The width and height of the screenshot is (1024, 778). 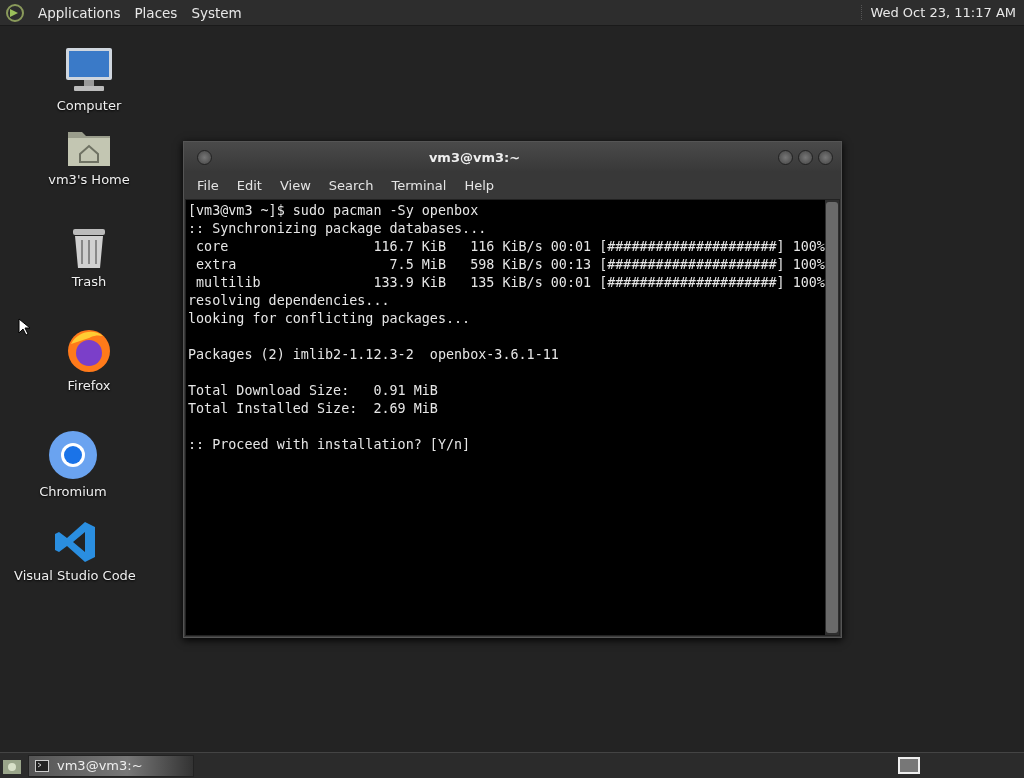 What do you see at coordinates (89, 281) in the screenshot?
I see `desktop-icon-label: Trash` at bounding box center [89, 281].